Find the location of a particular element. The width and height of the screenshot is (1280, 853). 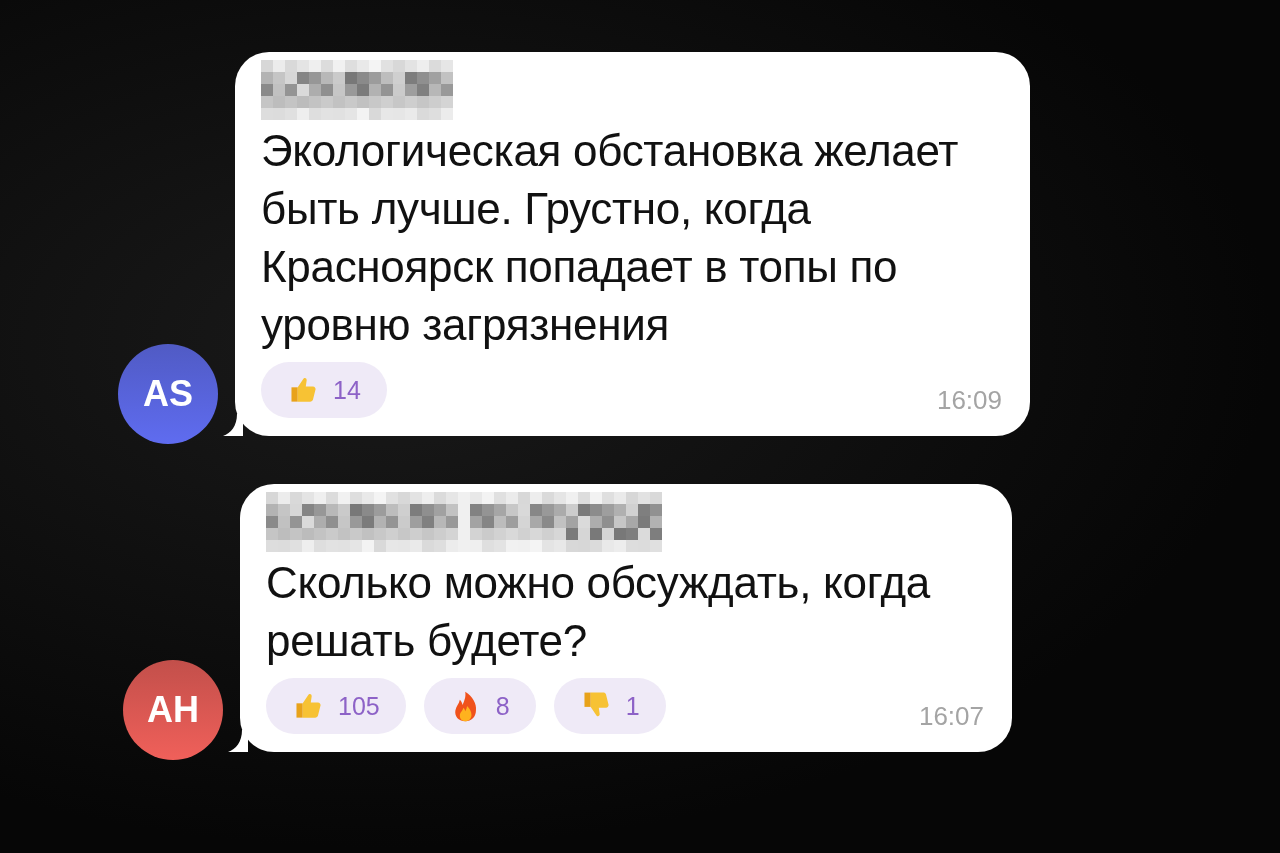

reaction-count: 14 is located at coordinates (347, 390).